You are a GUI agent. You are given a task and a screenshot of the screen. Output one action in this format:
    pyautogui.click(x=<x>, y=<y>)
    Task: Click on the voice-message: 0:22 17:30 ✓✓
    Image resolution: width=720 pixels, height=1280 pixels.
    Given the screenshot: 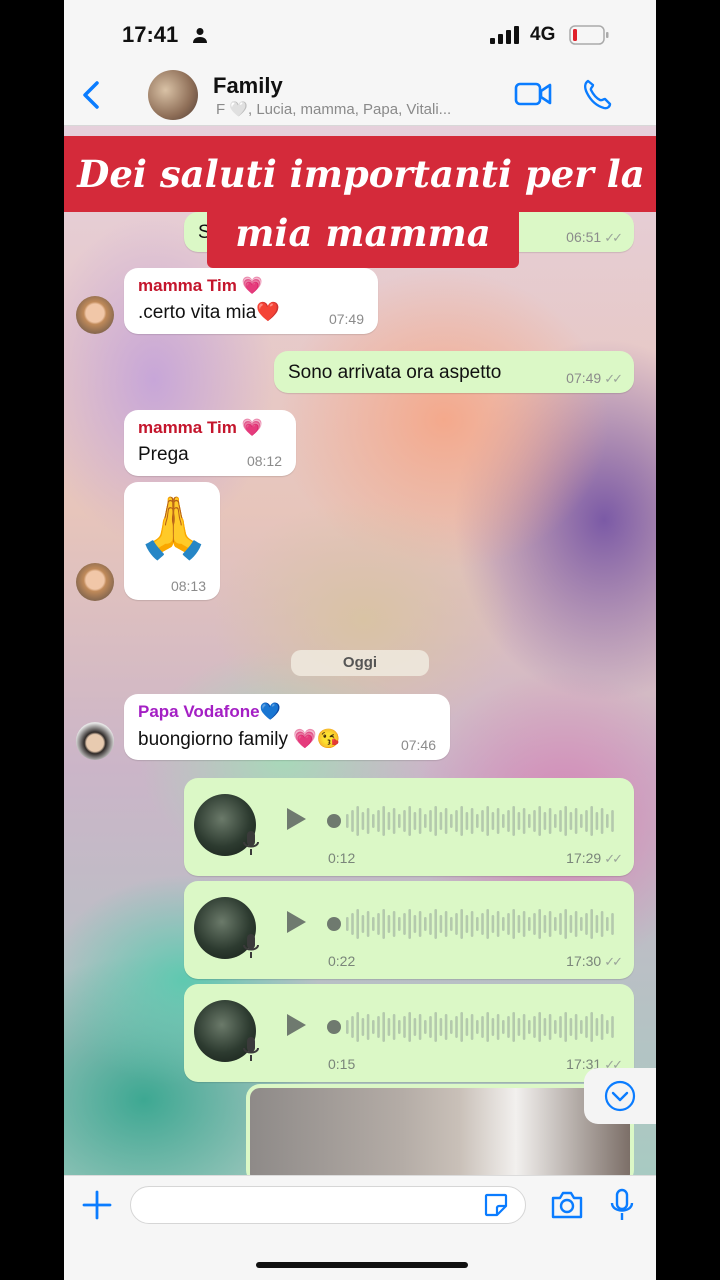 What is the action you would take?
    pyautogui.click(x=409, y=930)
    